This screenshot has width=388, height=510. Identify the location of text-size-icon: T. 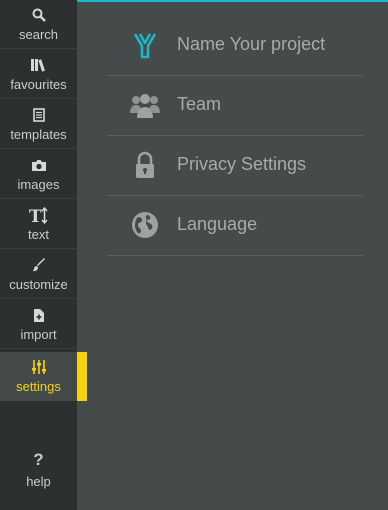
(38, 215).